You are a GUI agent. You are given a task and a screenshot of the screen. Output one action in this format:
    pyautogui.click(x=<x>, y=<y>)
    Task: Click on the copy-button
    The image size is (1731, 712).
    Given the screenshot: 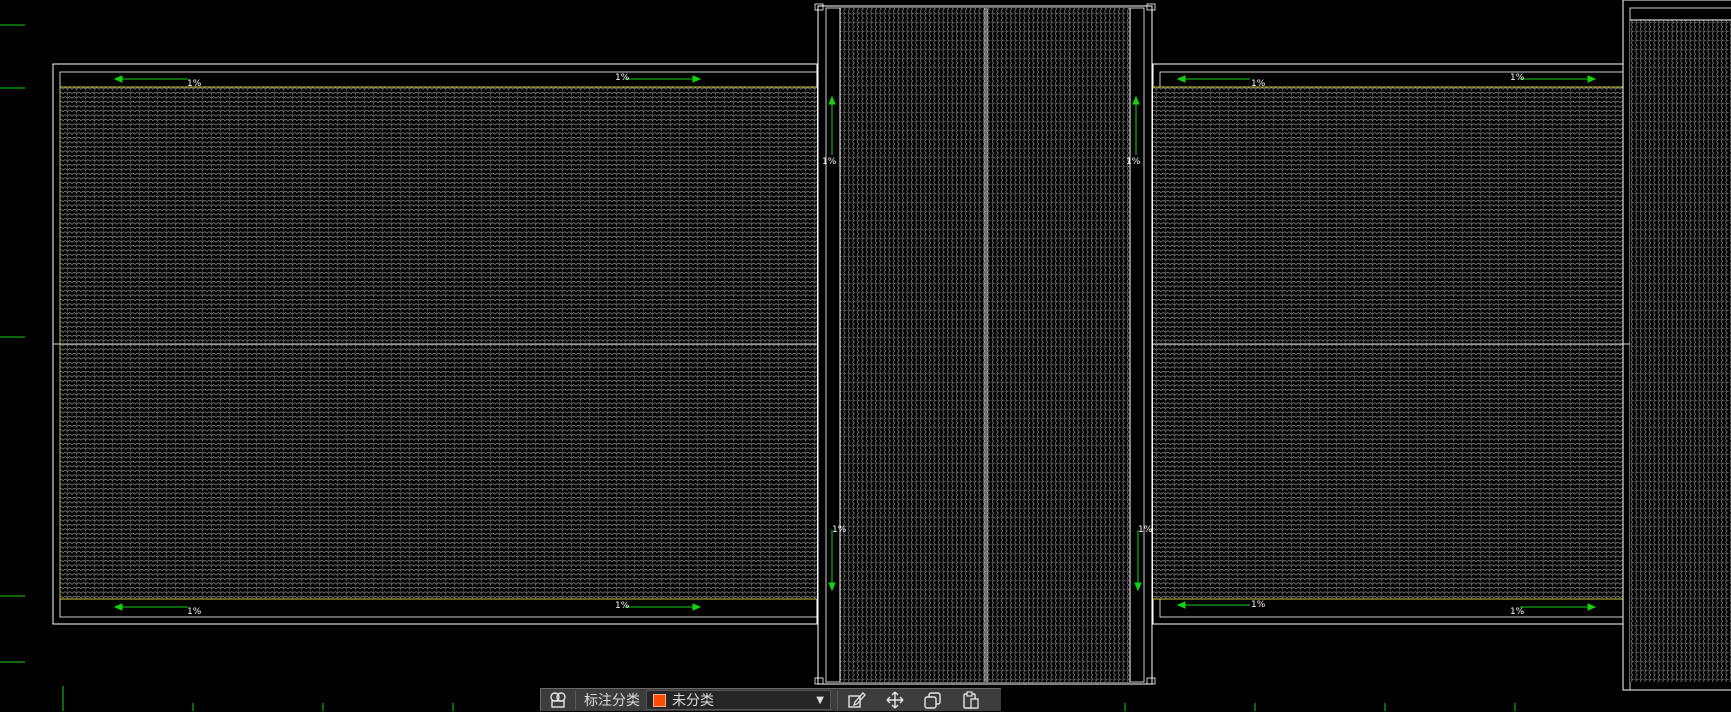 What is the action you would take?
    pyautogui.click(x=933, y=700)
    